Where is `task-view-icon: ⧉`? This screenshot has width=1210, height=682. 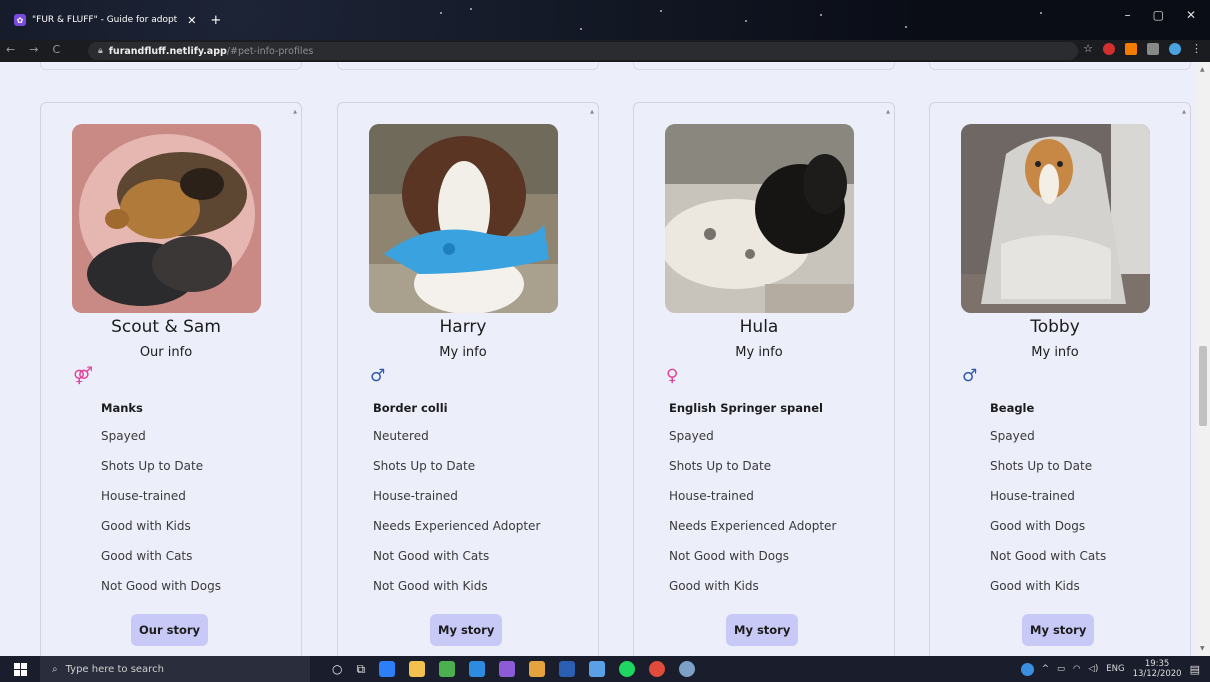
task-view-icon: ⧉ is located at coordinates (360, 669).